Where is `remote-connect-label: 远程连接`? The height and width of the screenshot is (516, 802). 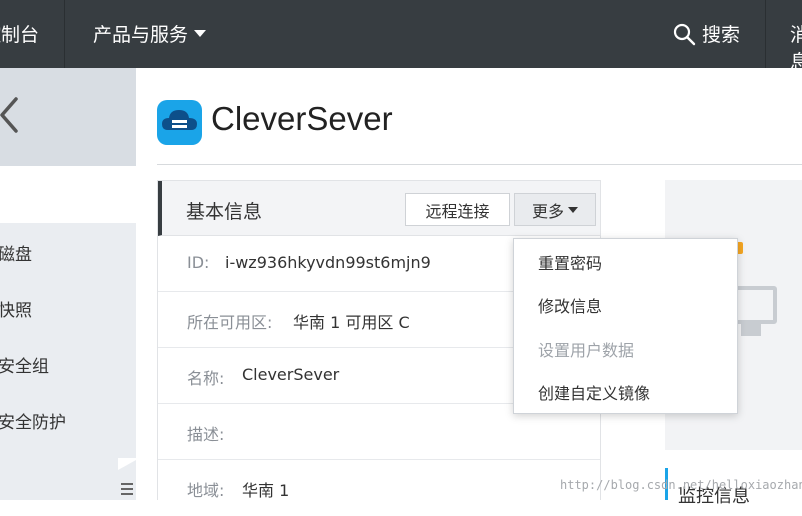 remote-connect-label: 远程连接 is located at coordinates (457, 211).